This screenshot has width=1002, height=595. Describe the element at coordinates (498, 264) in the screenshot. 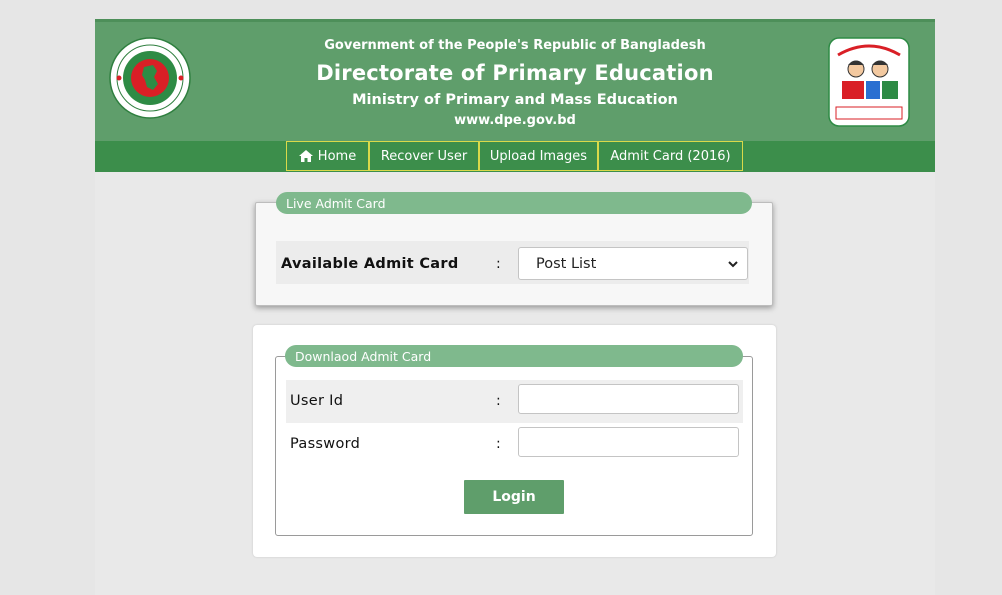

I see `available-admit-card-colon: :` at that location.